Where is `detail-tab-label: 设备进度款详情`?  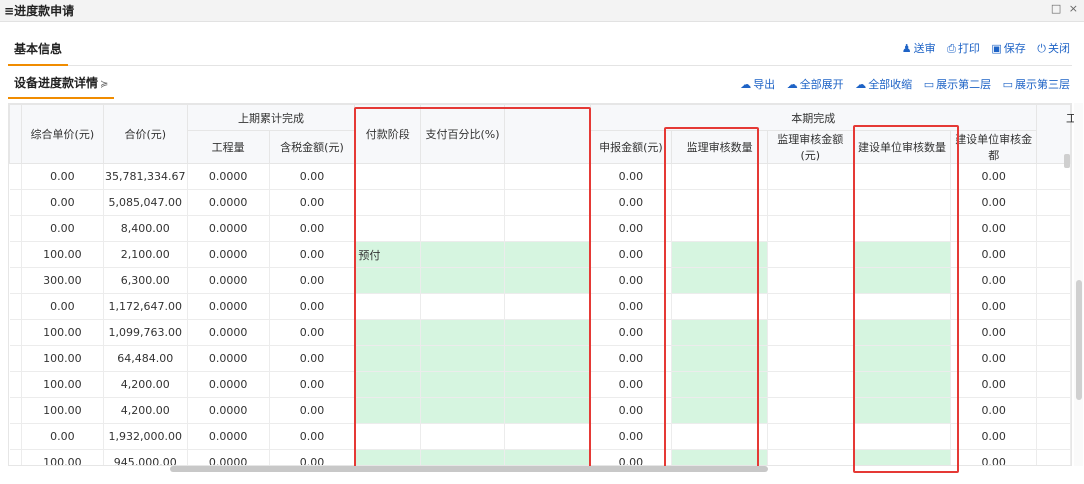 detail-tab-label: 设备进度款详情 is located at coordinates (56, 83).